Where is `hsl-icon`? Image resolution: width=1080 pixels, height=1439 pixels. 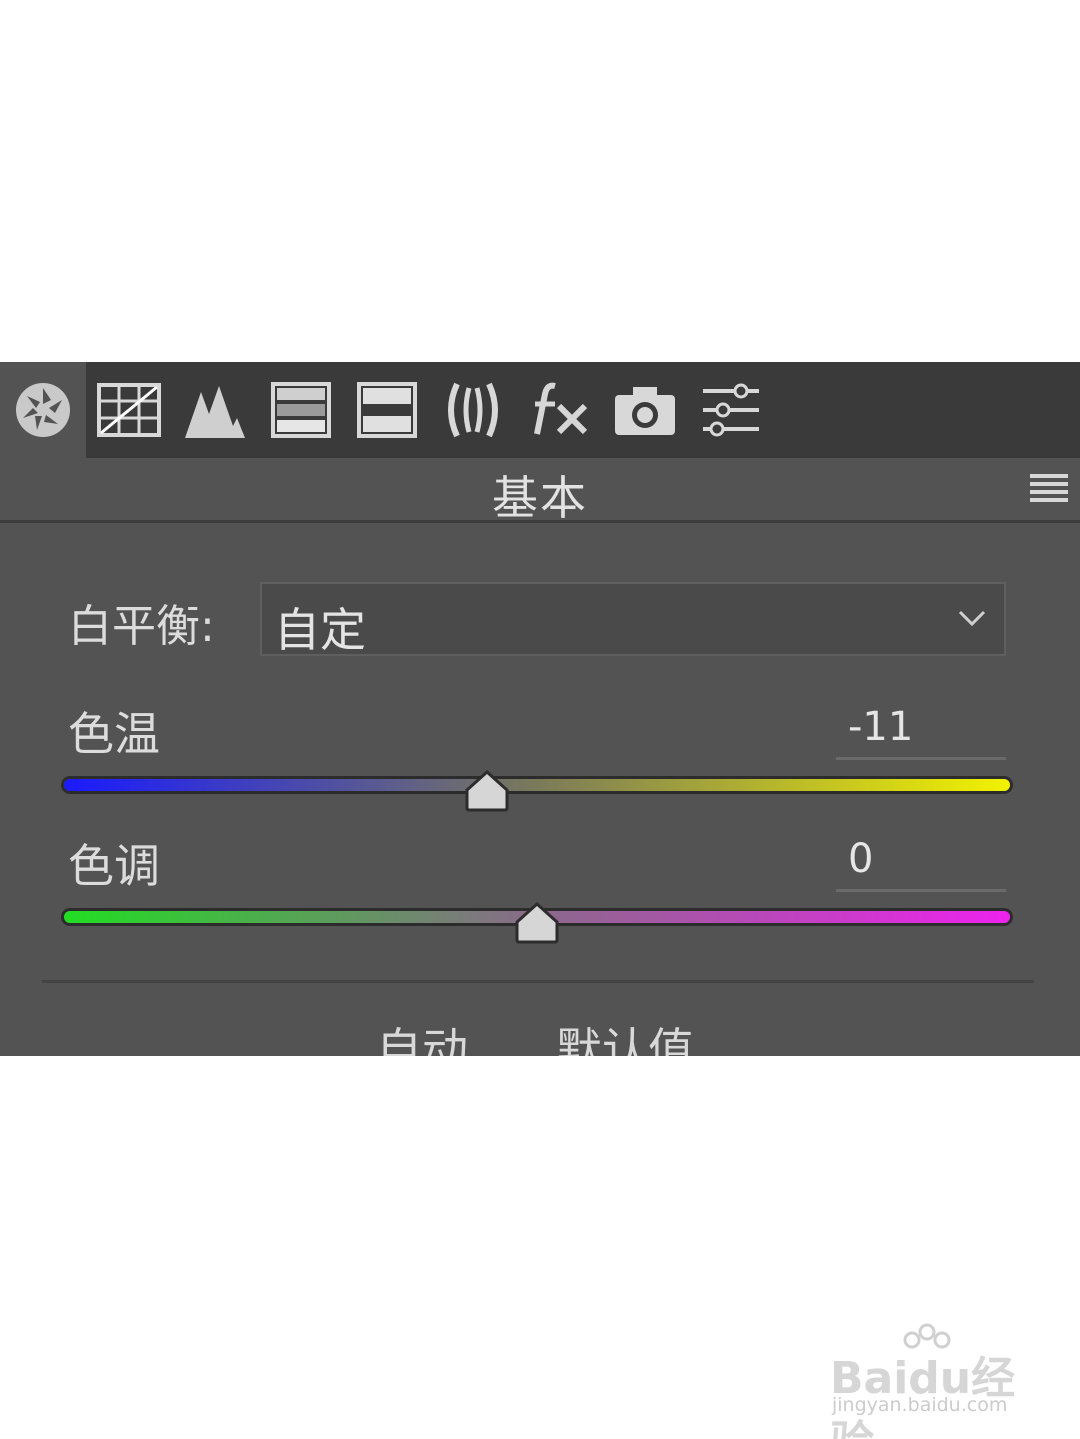
hsl-icon is located at coordinates (301, 410).